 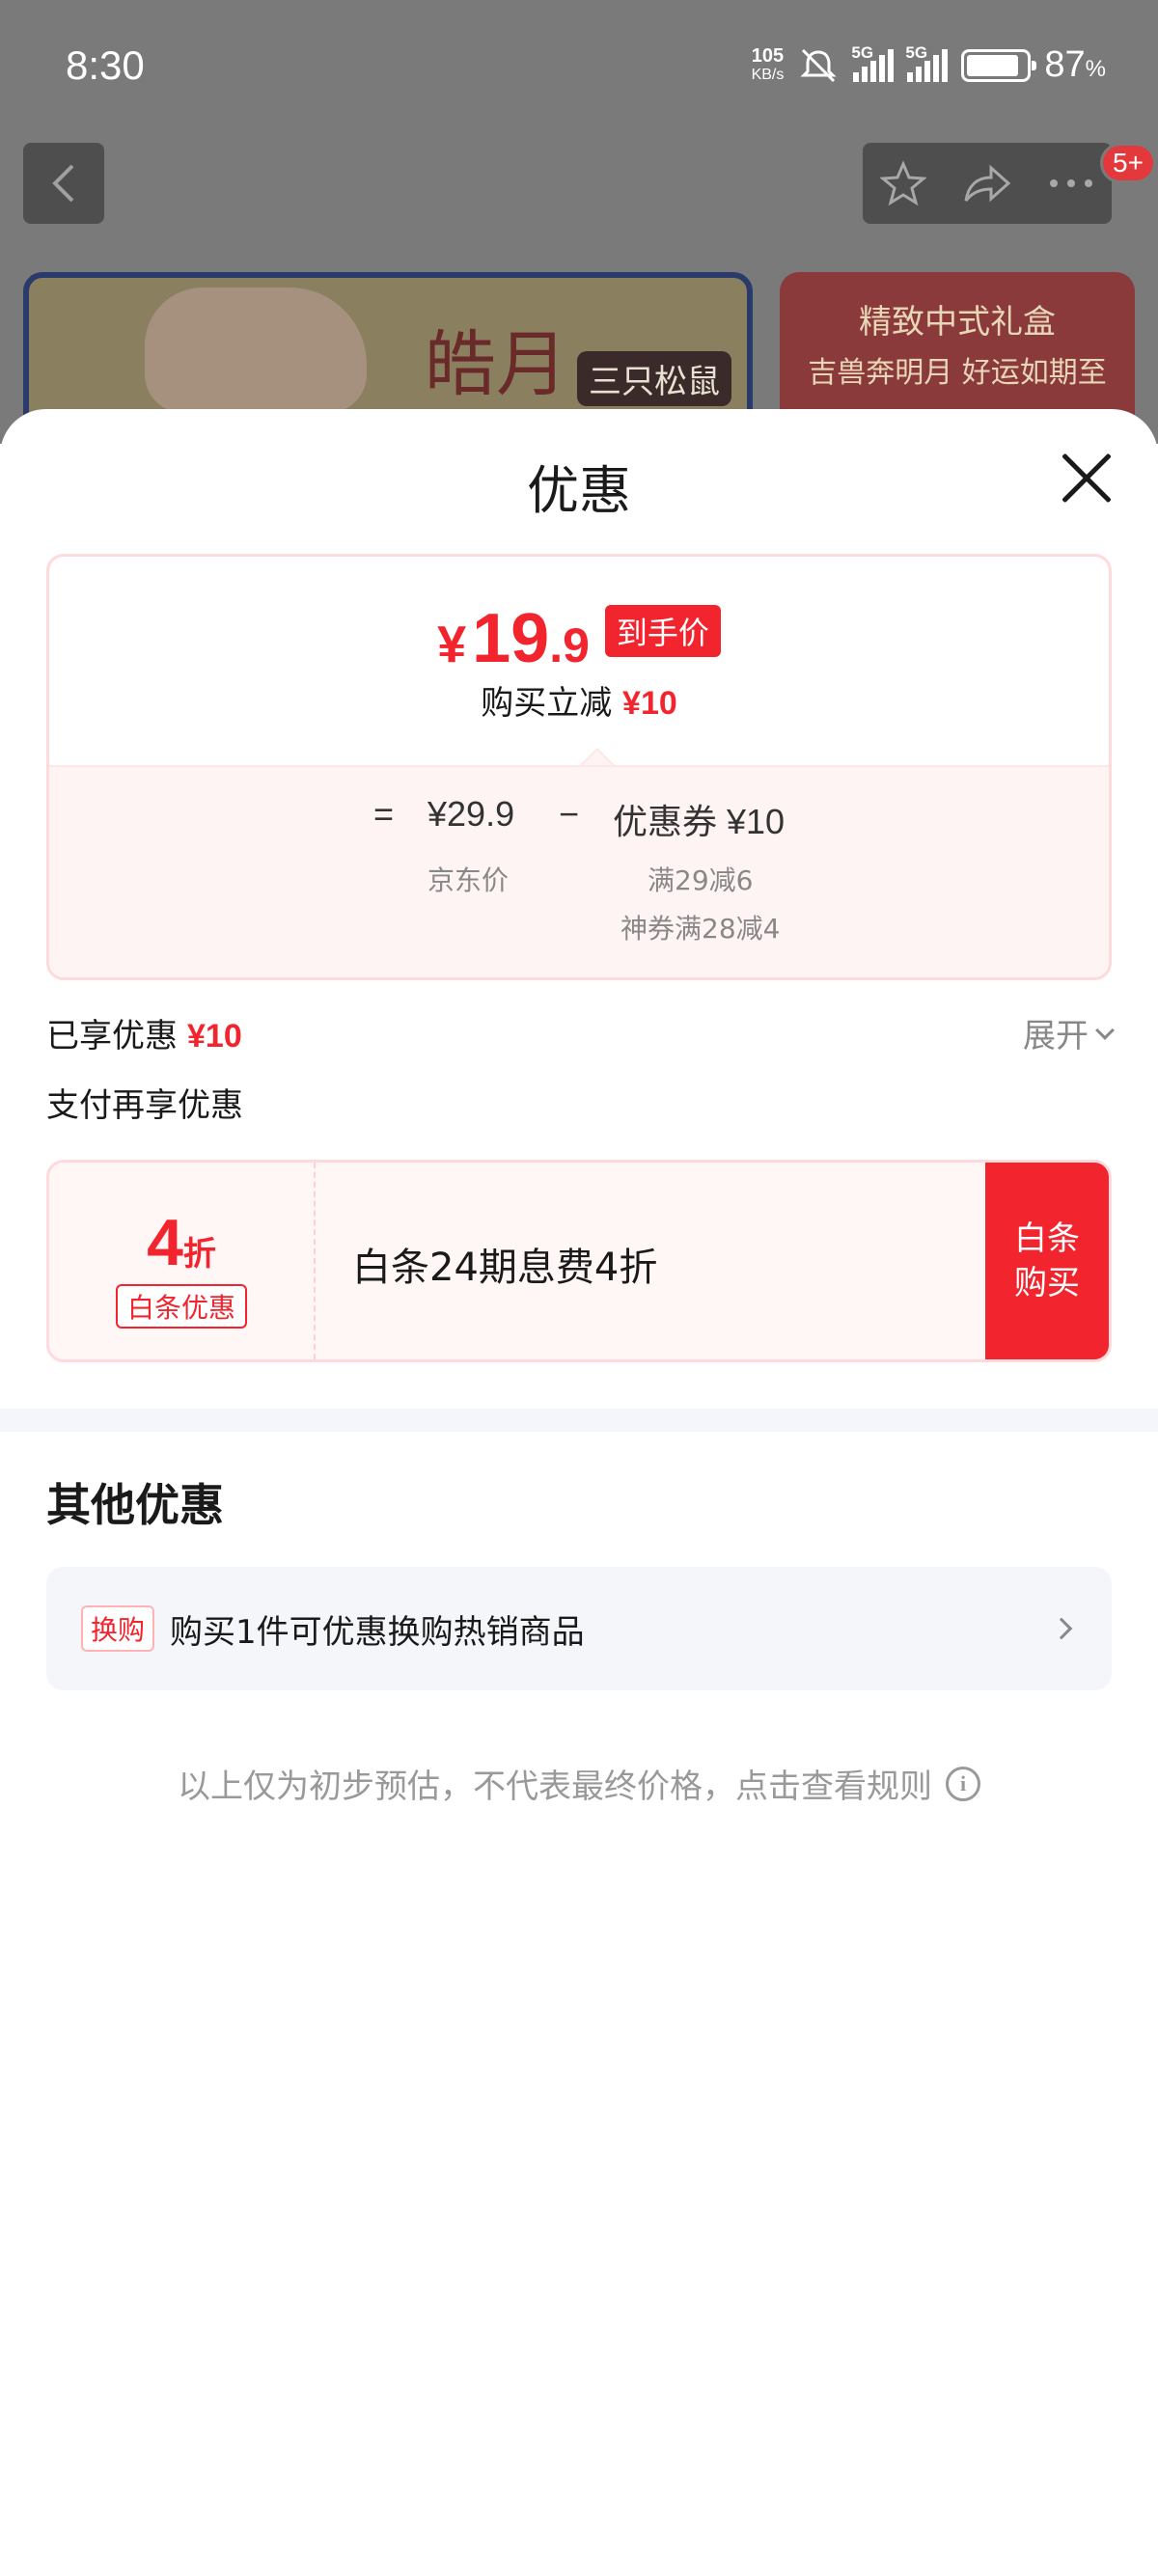 What do you see at coordinates (579, 871) in the screenshot?
I see `price-formula: = ¥29.9 − 优惠券 ¥10 京东价 满29减6 神券满28减4` at bounding box center [579, 871].